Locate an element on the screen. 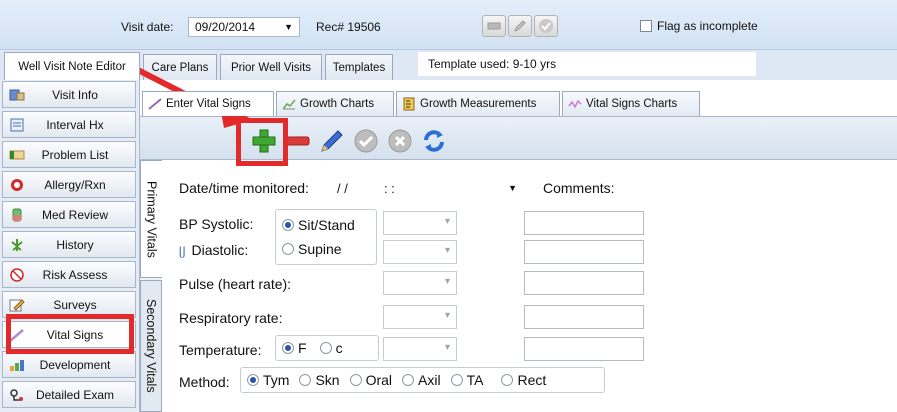 This screenshot has width=897, height=412. med-review-icon is located at coordinates (17, 215).